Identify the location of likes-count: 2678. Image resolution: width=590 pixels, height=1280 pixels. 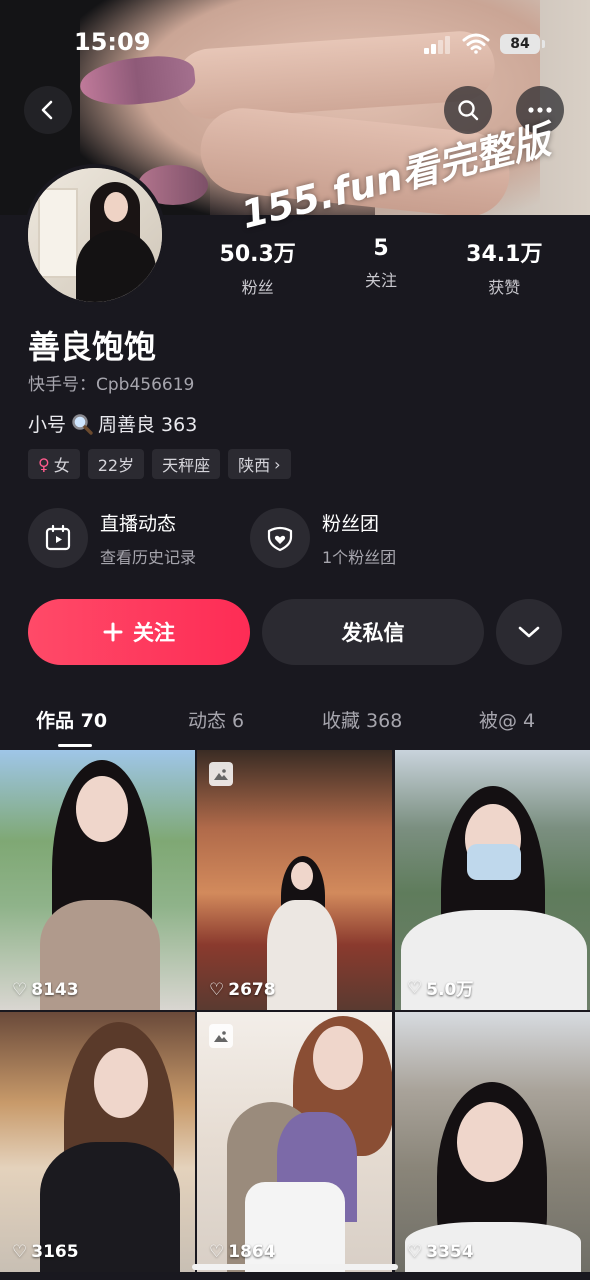
(252, 990).